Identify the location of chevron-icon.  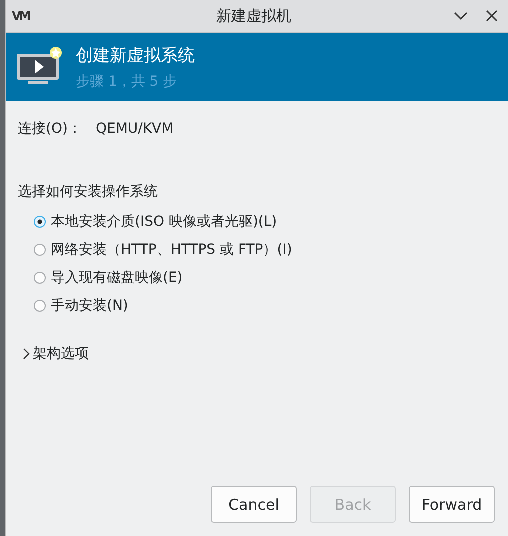
(26, 354).